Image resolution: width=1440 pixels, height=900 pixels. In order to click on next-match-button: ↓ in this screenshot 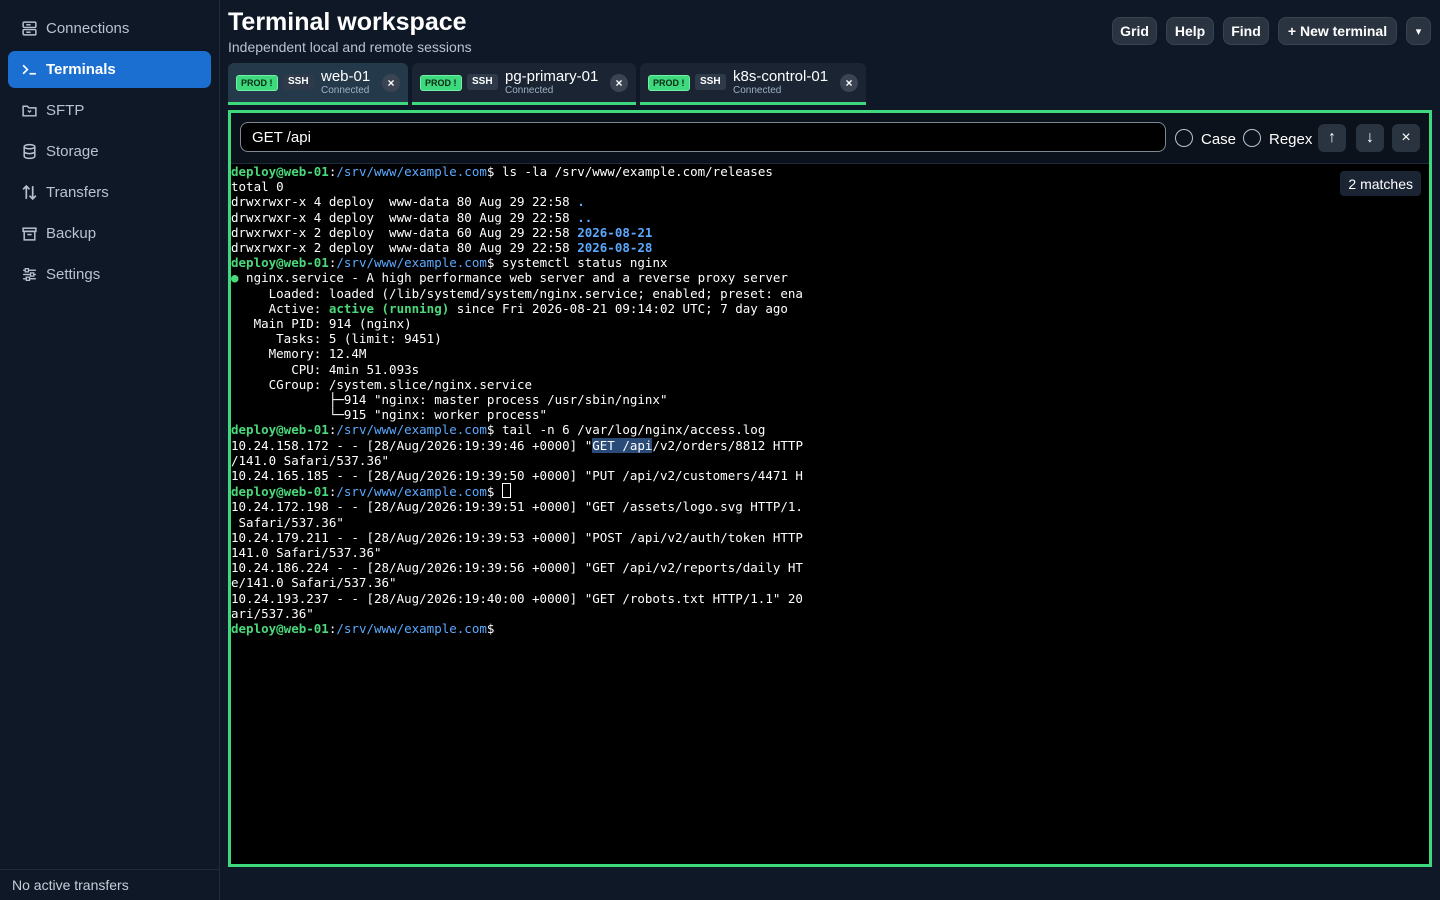, I will do `click(1370, 138)`.